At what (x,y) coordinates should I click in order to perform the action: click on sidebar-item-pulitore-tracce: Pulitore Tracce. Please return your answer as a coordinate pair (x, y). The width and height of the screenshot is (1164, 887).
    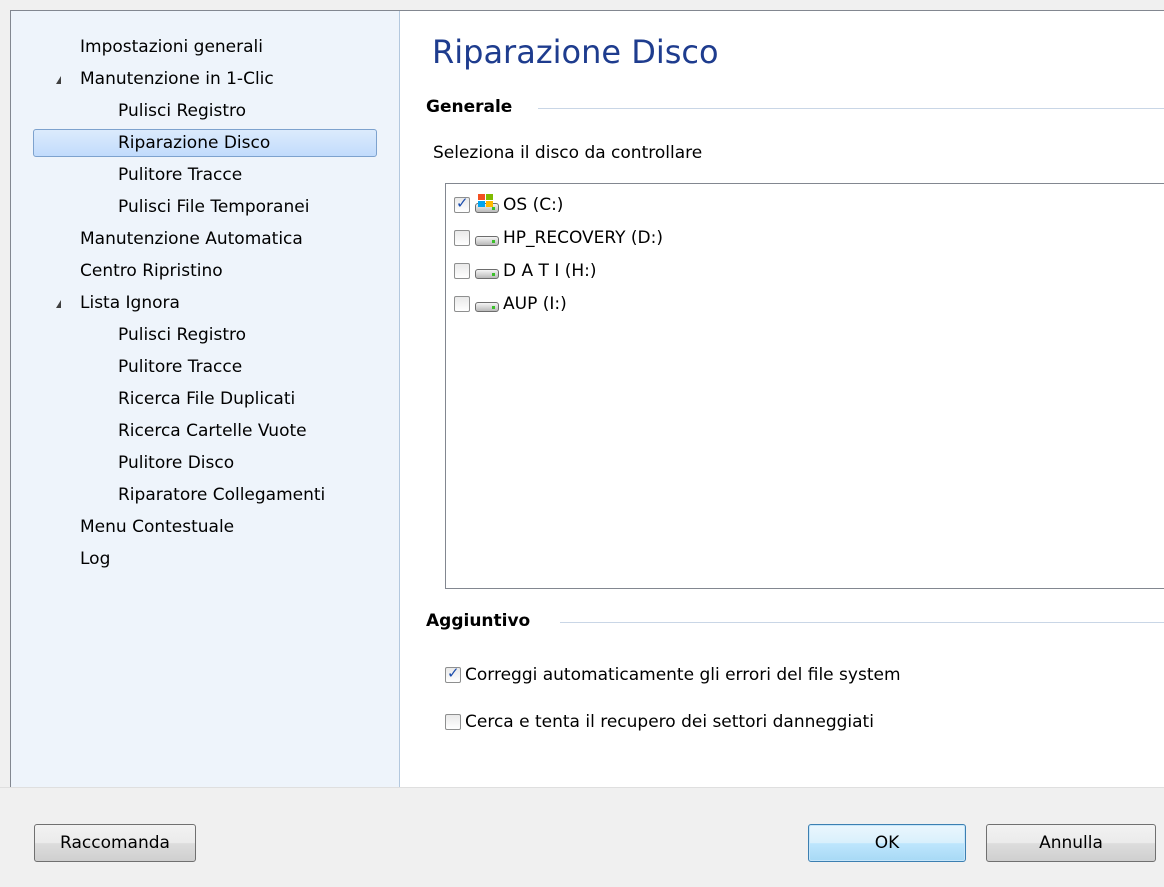
    Looking at the image, I should click on (180, 175).